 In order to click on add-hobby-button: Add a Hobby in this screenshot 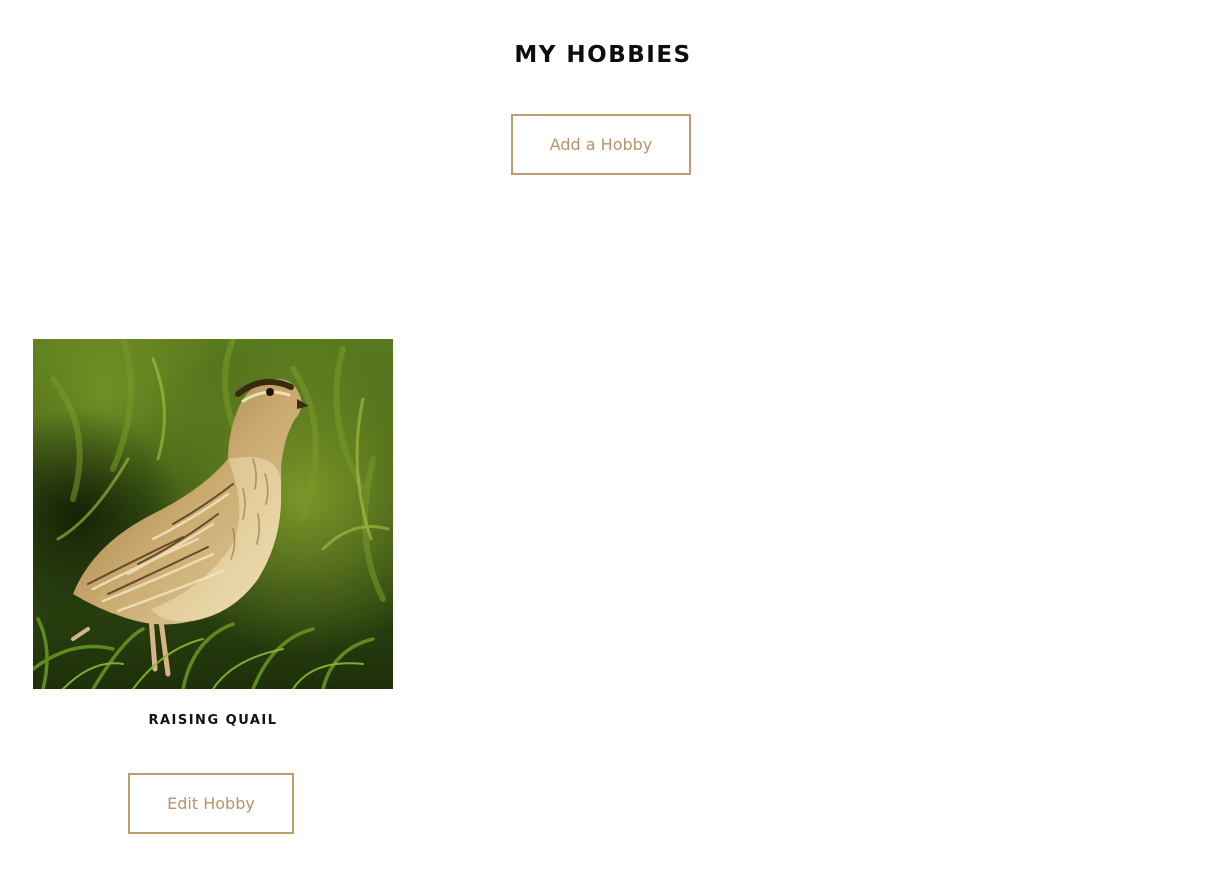, I will do `click(601, 144)`.